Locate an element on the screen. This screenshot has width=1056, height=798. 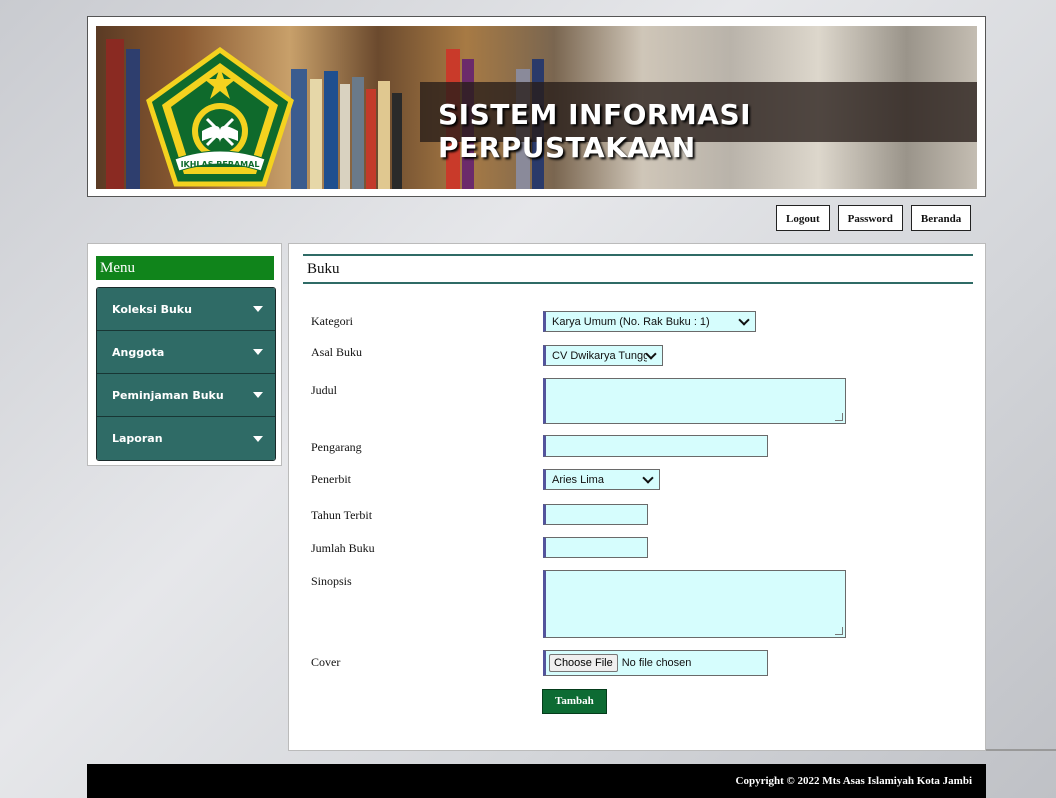
penerbit-value: Aries Lima is located at coordinates (578, 479).